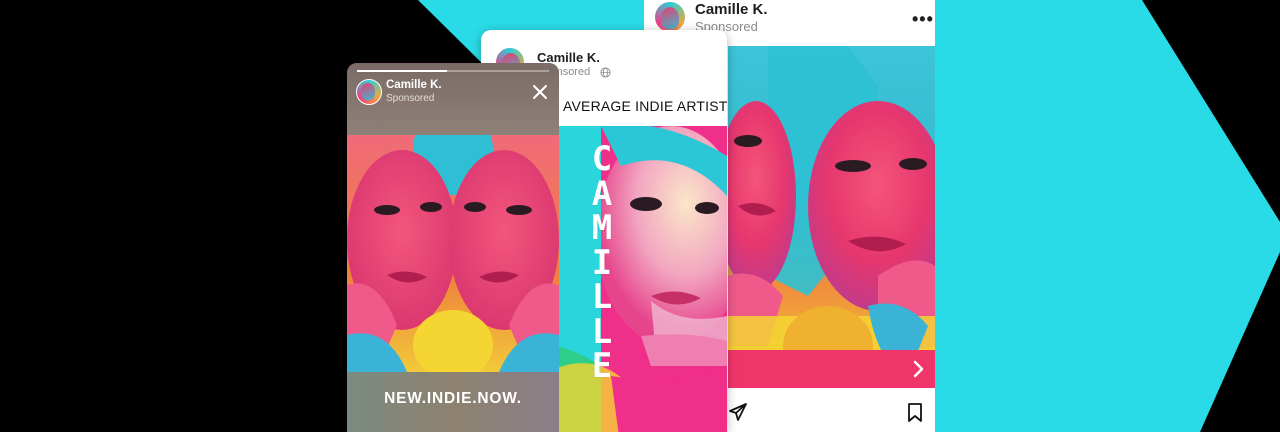  I want to click on vertical-word: C A M I L L E, so click(602, 263).